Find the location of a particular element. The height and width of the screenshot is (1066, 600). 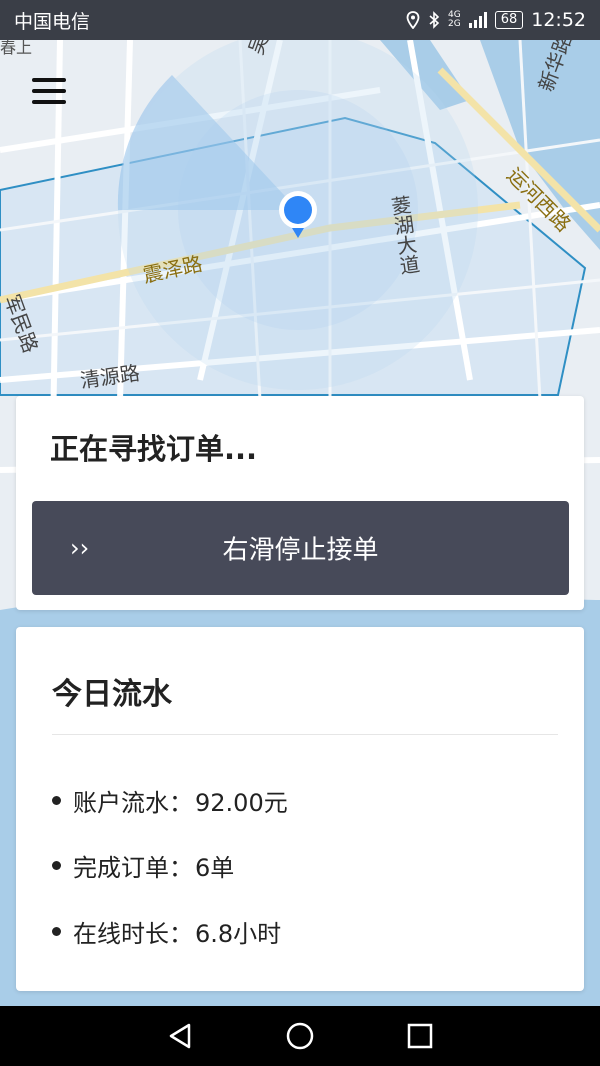

status-icons: 4G 2G 68 12:52 is located at coordinates (496, 20).